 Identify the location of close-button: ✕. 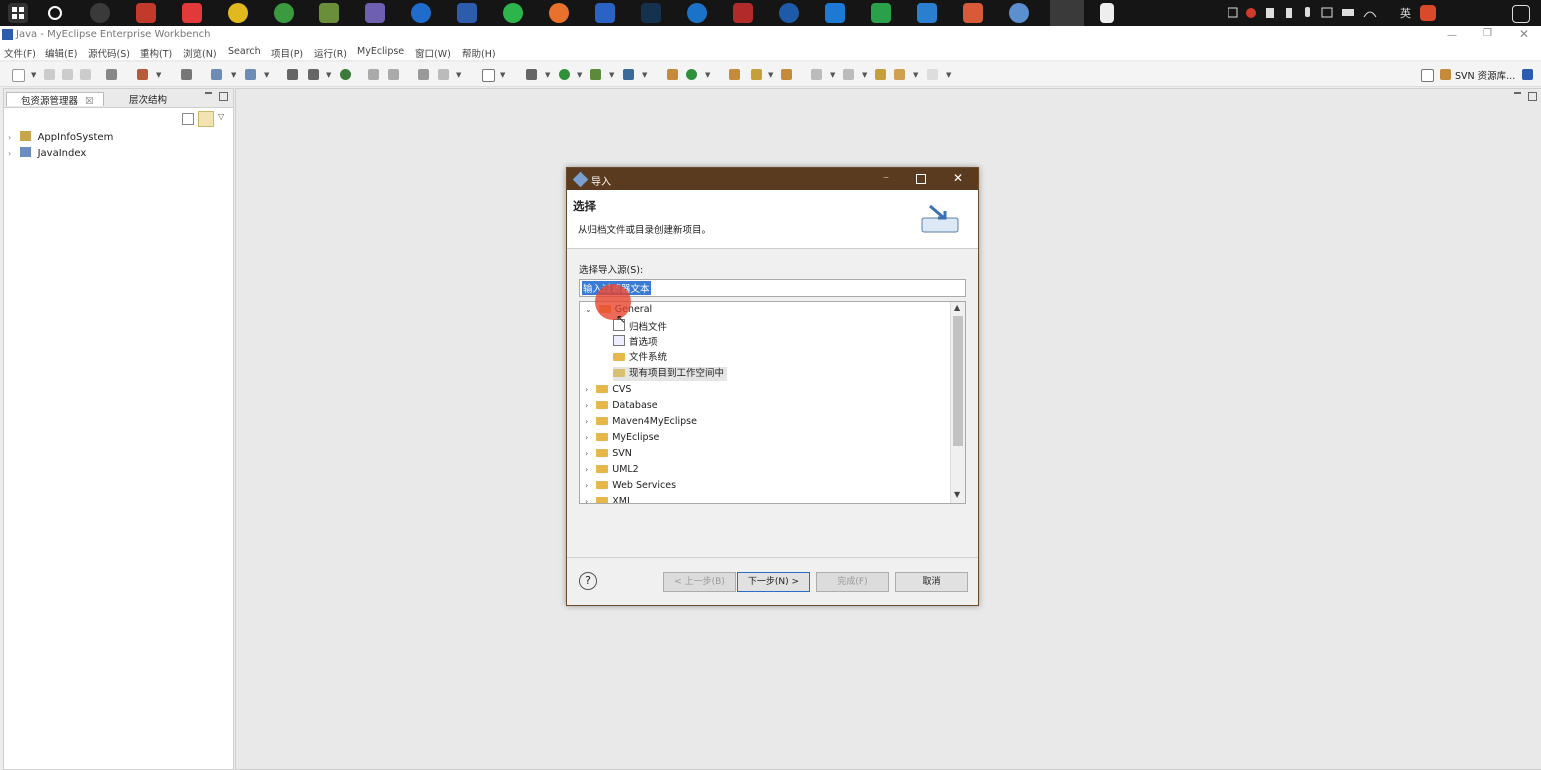
(1524, 34).